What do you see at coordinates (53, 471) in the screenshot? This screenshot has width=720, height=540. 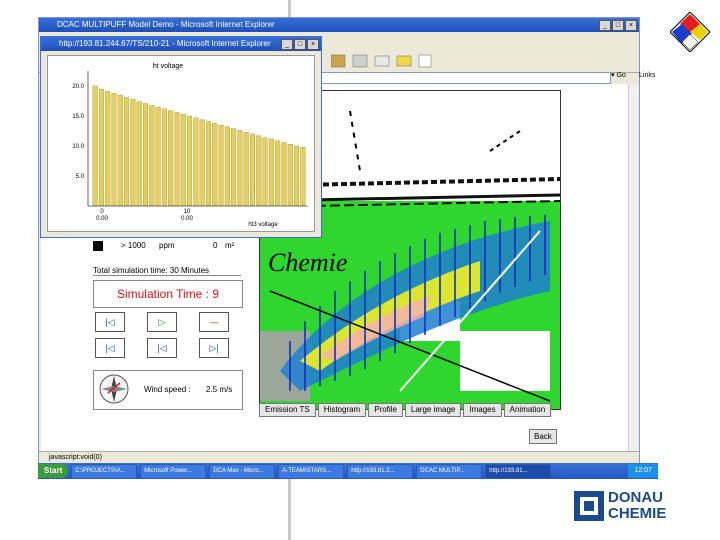 I see `start-button: Start` at bounding box center [53, 471].